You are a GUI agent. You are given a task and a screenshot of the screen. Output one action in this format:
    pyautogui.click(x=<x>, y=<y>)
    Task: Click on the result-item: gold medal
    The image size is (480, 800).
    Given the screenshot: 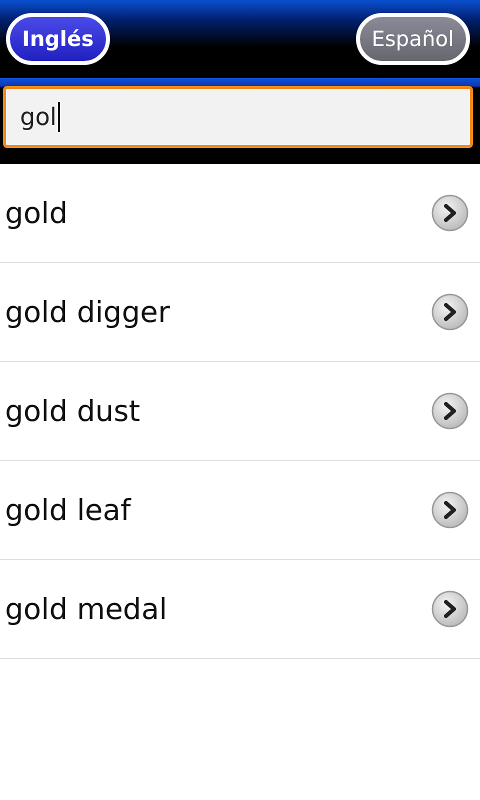 What is the action you would take?
    pyautogui.click(x=240, y=609)
    